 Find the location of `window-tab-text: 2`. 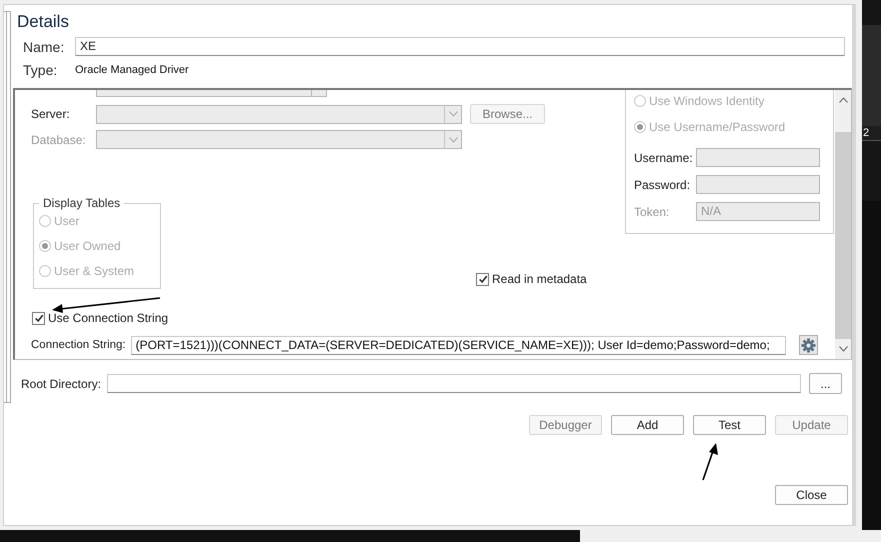

window-tab-text: 2 is located at coordinates (871, 133).